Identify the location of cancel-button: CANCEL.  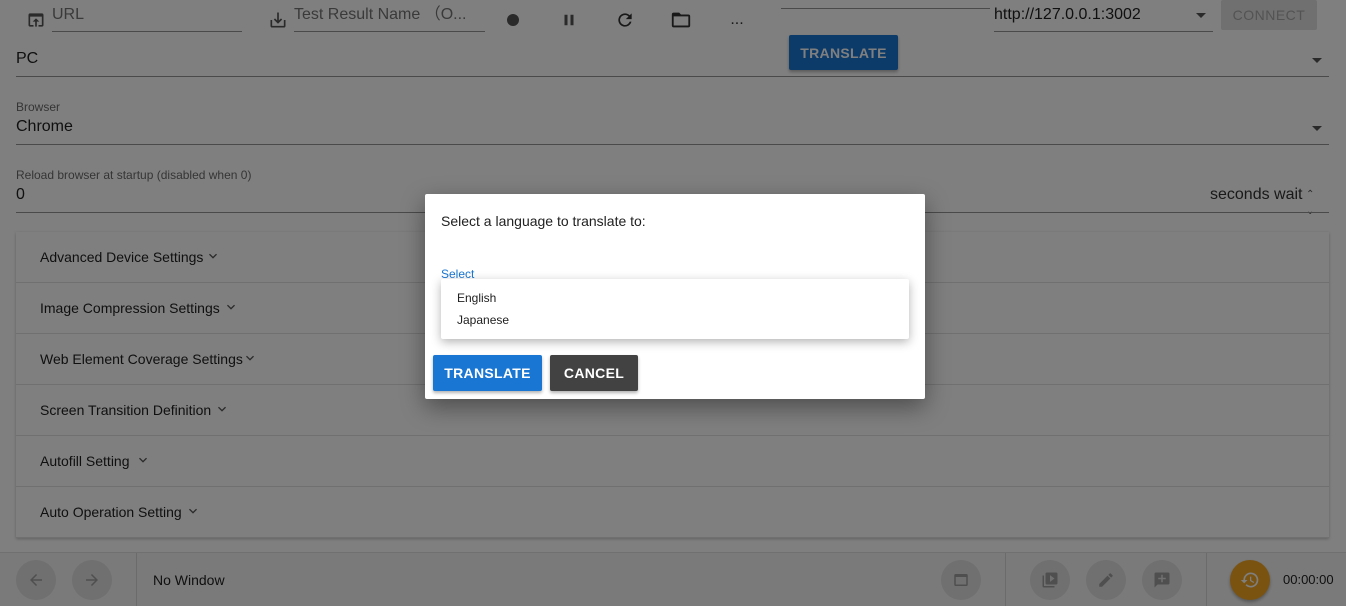
(594, 373).